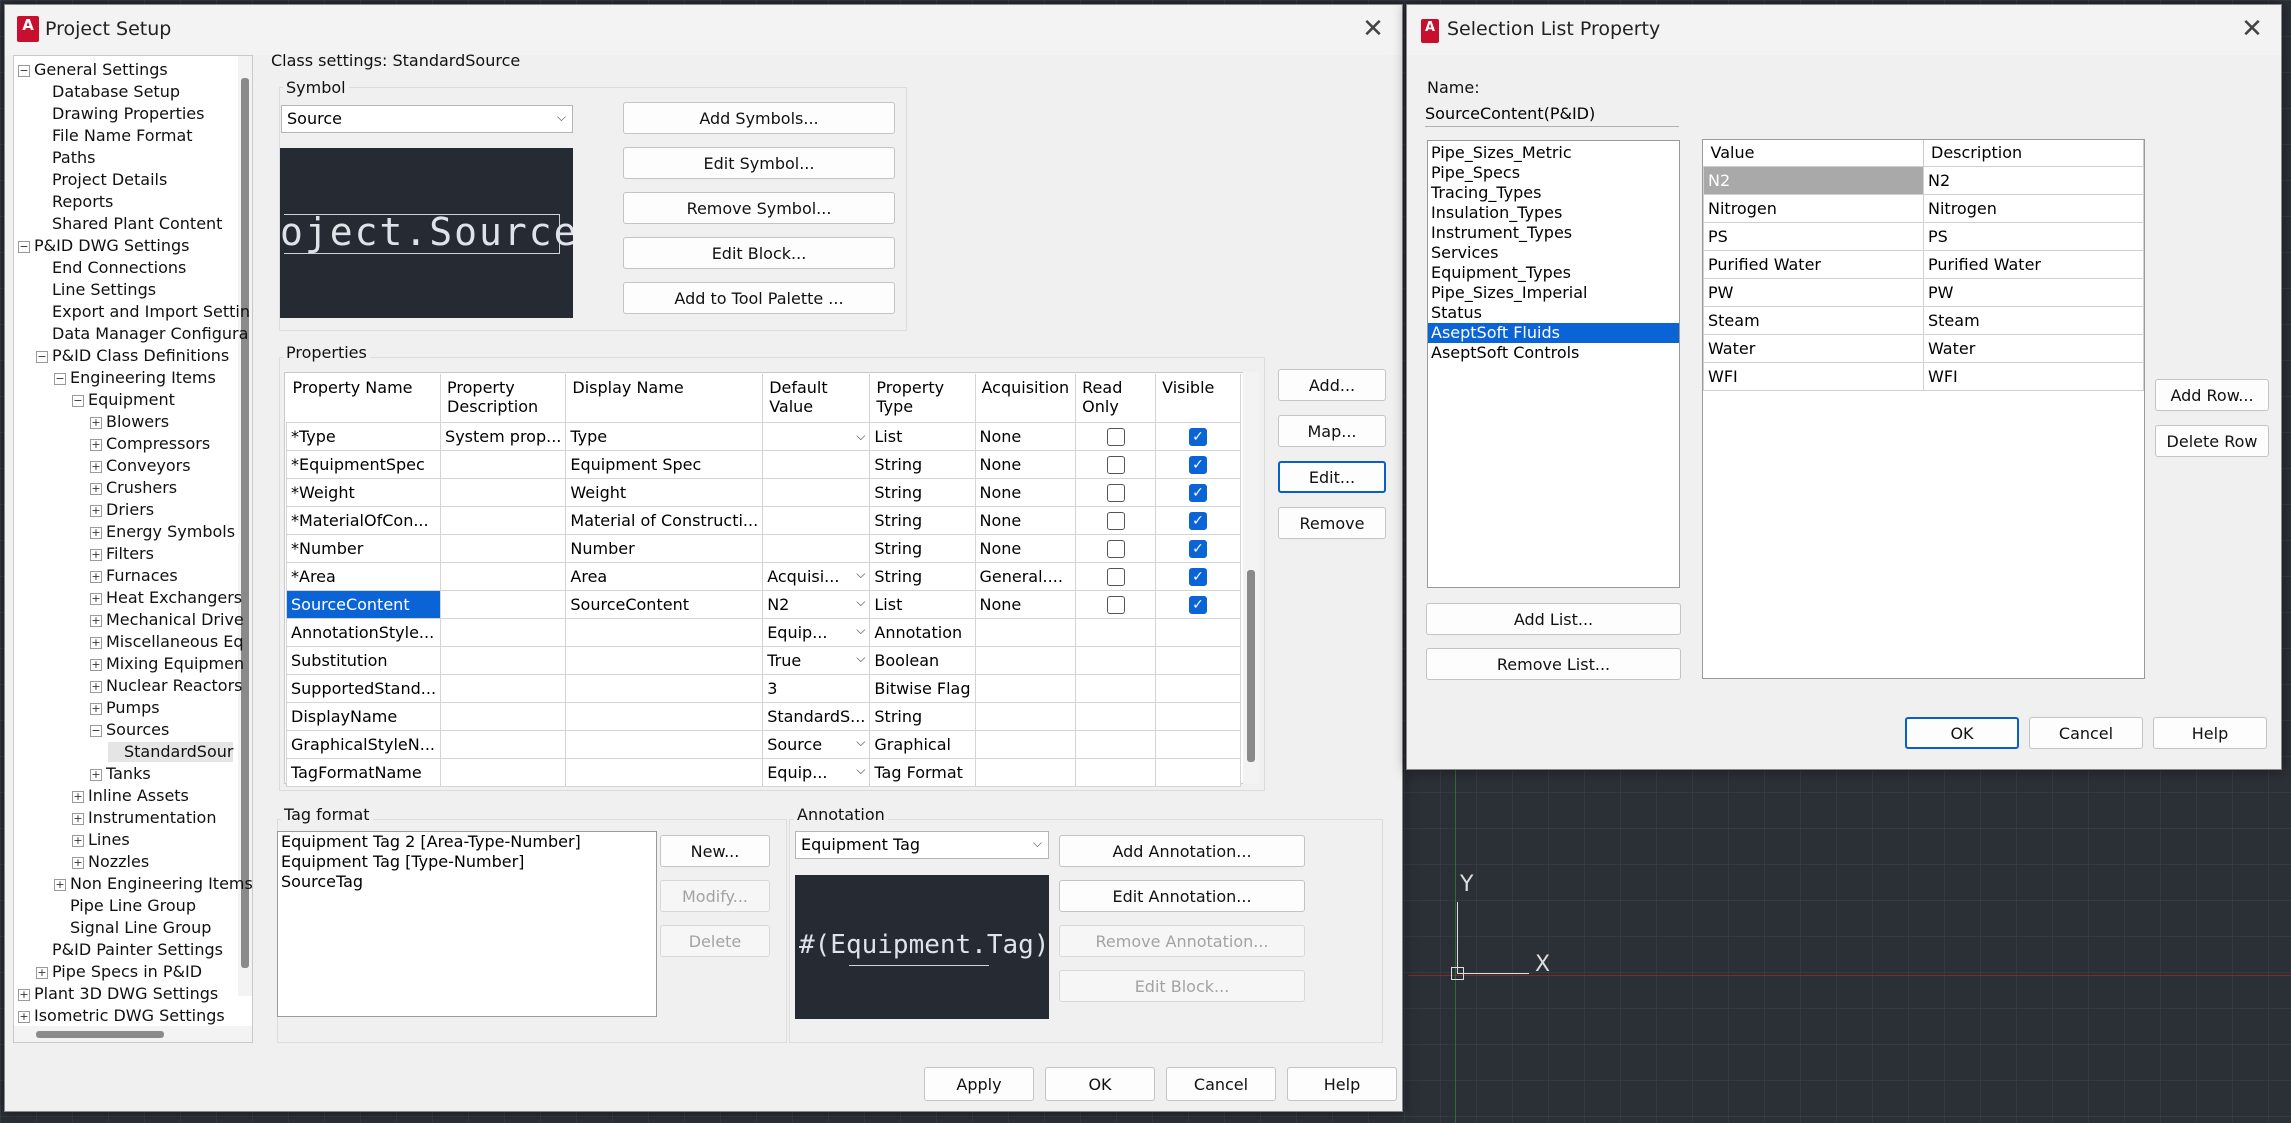 This screenshot has height=1123, width=2291. I want to click on cell-property-name: DisplayName, so click(363, 716).